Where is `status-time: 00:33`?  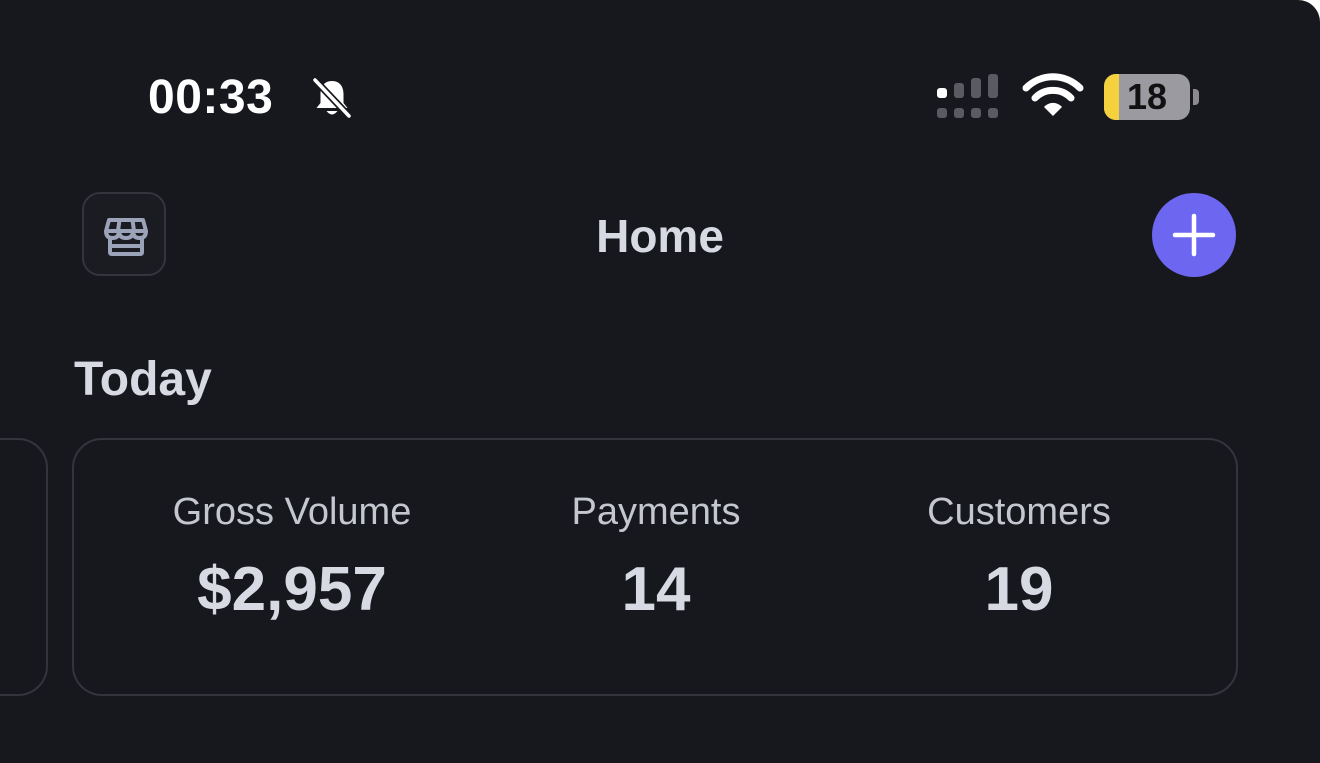 status-time: 00:33 is located at coordinates (211, 97).